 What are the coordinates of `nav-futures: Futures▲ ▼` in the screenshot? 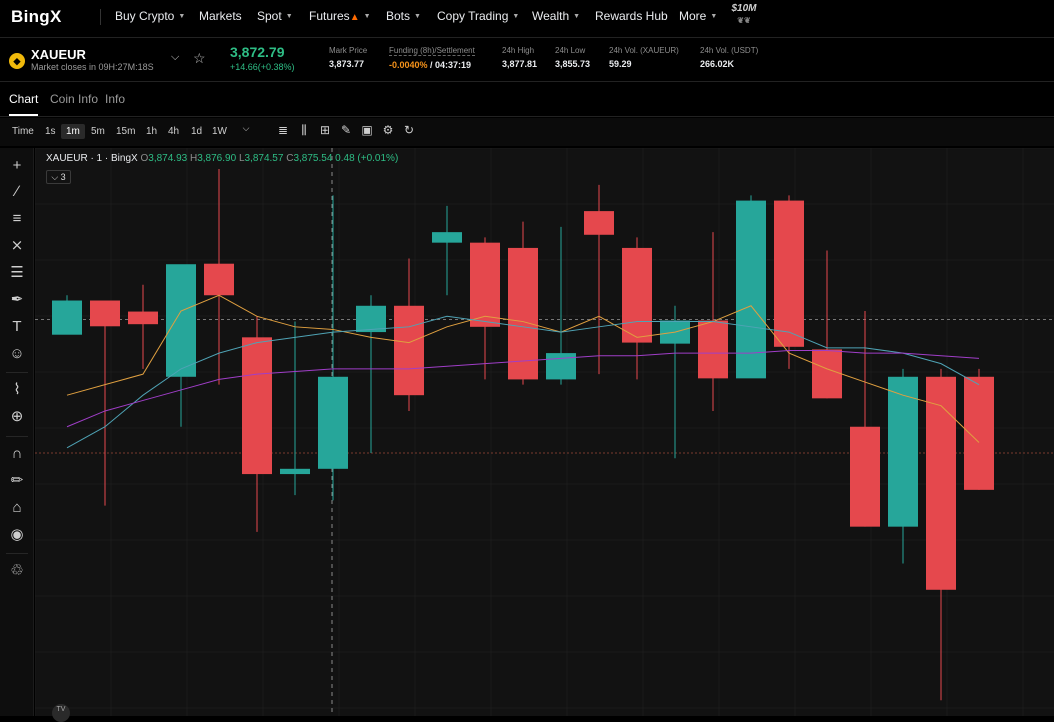 It's located at (340, 16).